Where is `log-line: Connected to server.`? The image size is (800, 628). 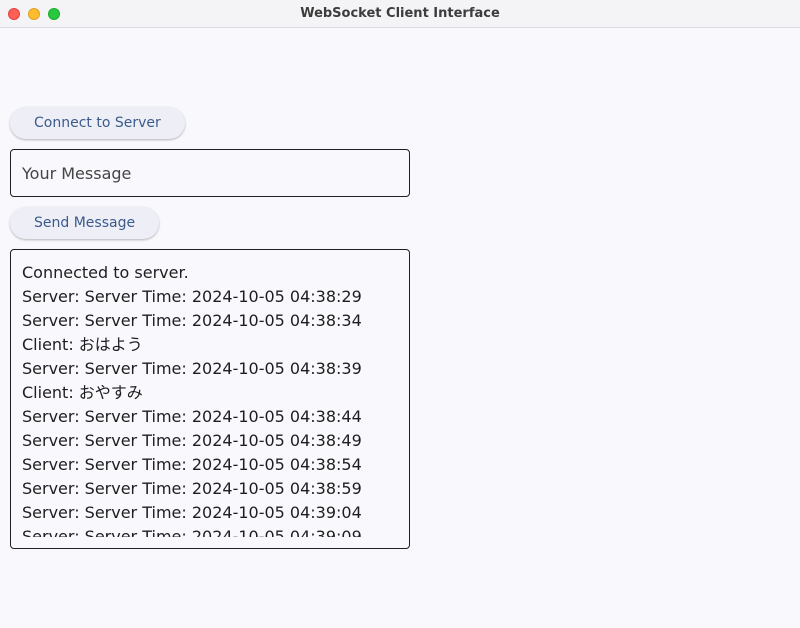 log-line: Connected to server. is located at coordinates (105, 272).